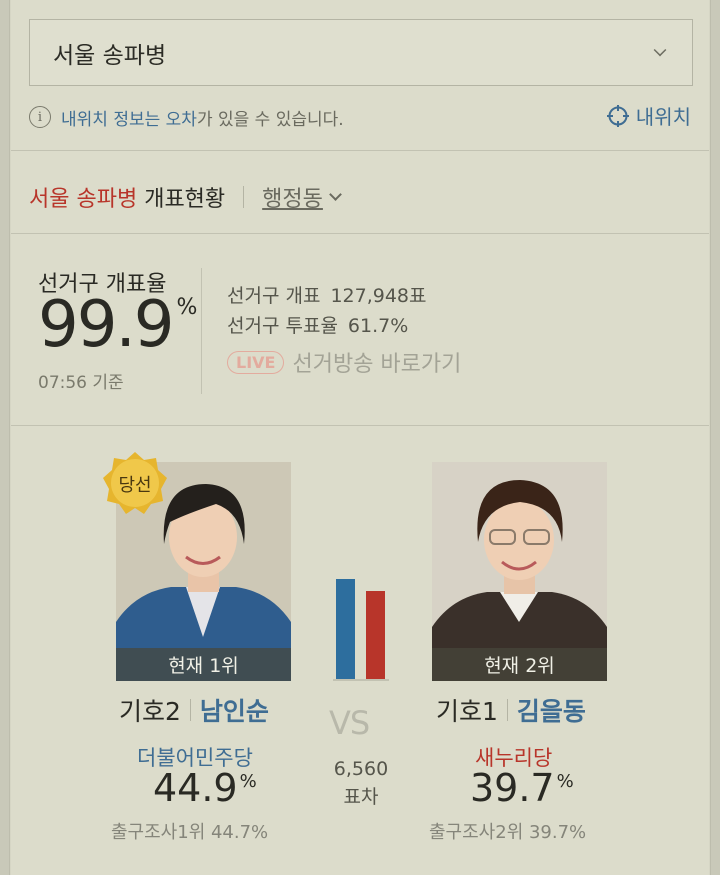 The image size is (720, 875). Describe the element at coordinates (187, 307) in the screenshot. I see `count-rate-unit: %` at that location.